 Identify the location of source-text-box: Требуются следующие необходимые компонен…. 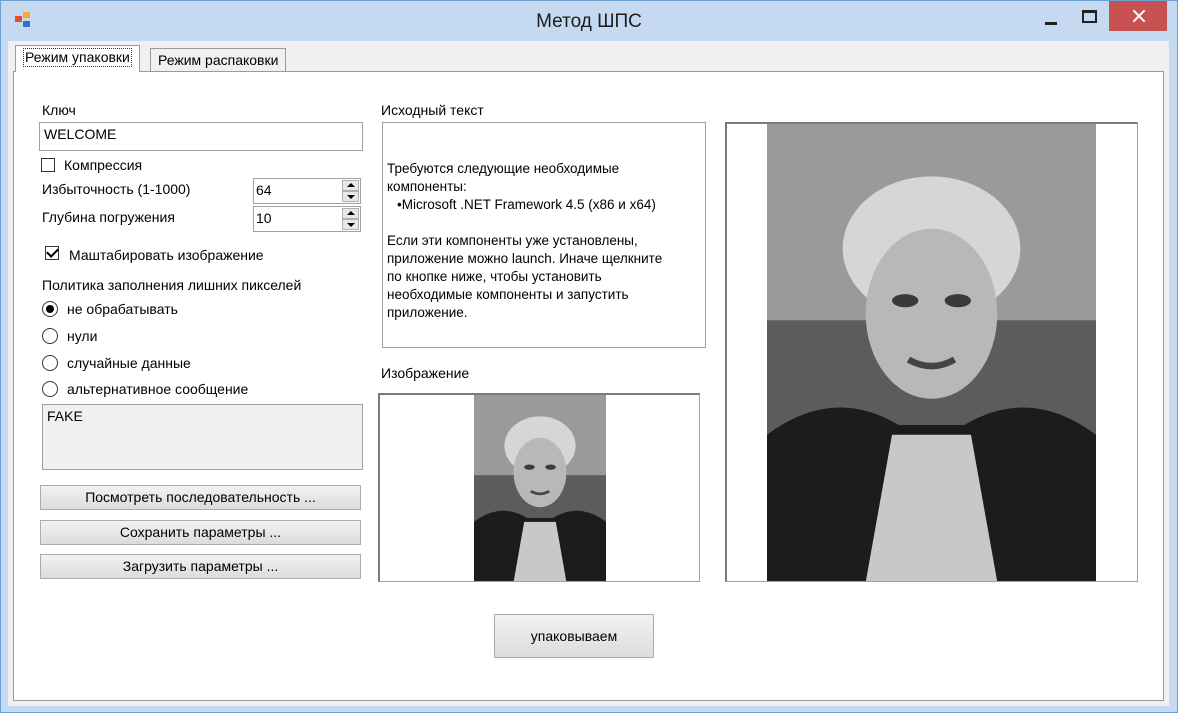
(544, 235).